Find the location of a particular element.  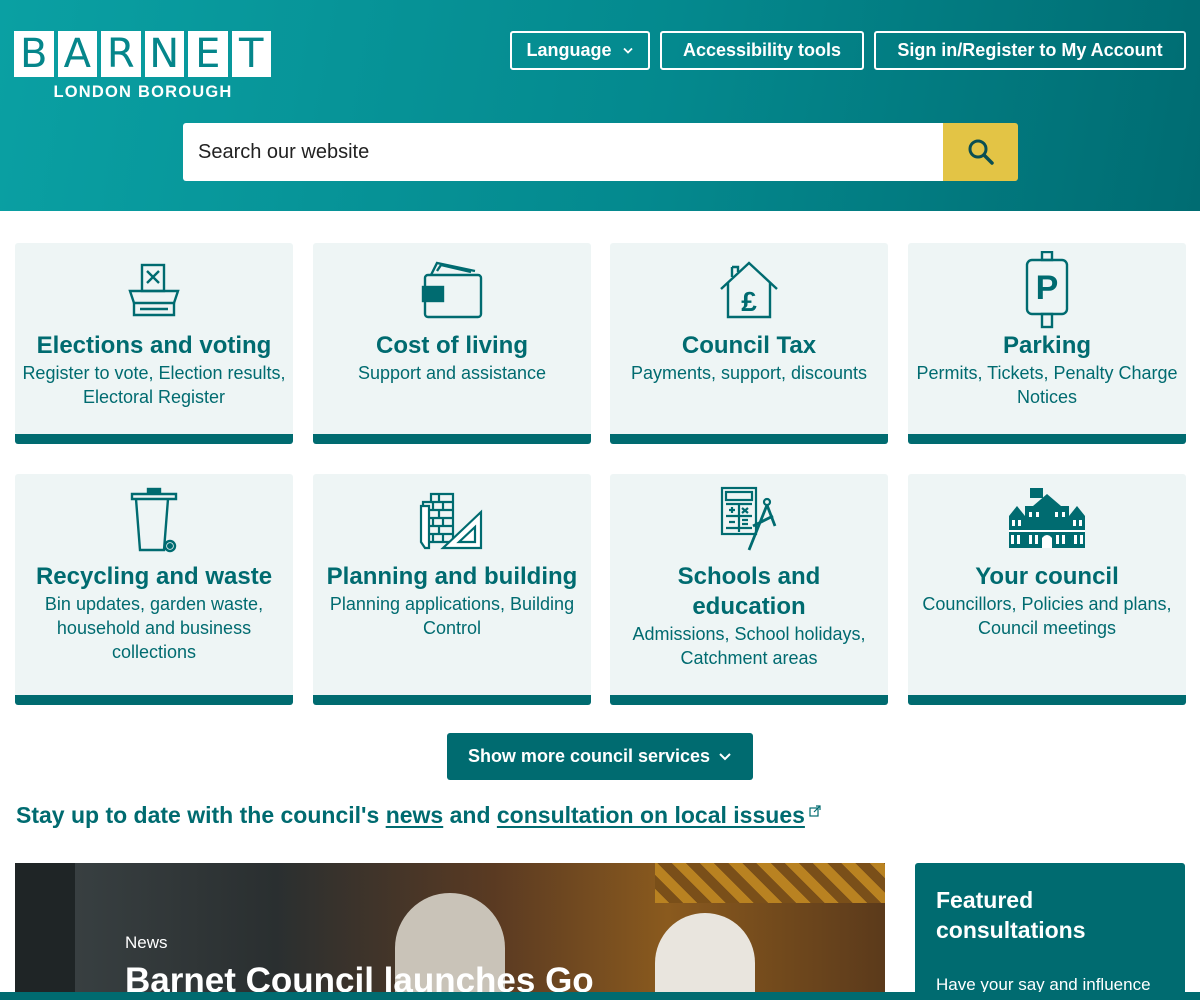

logo-wordmark: B A R N E T is located at coordinates (143, 54).